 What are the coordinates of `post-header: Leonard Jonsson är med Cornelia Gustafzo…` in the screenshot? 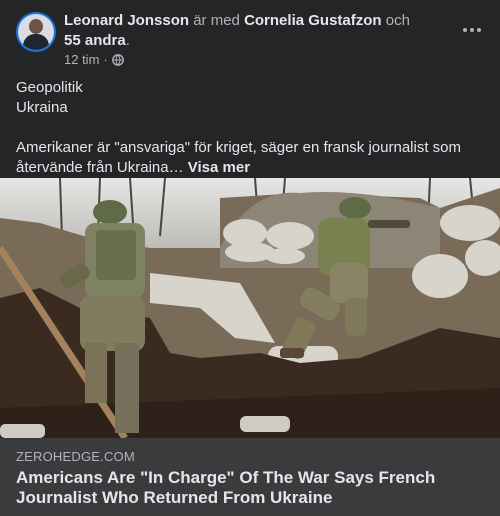 It's located at (250, 36).